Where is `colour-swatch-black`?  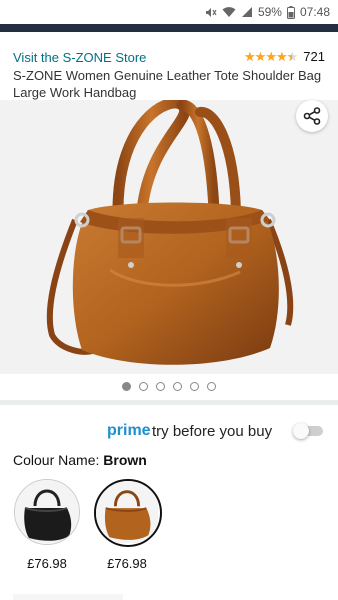 colour-swatch-black is located at coordinates (47, 512).